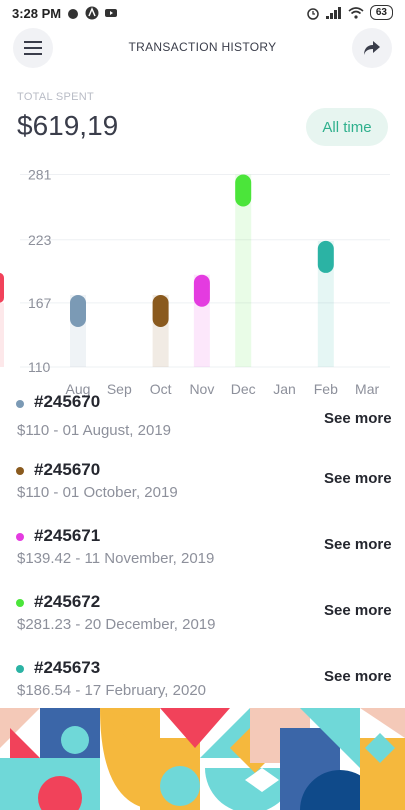 Image resolution: width=405 pixels, height=810 pixels. Describe the element at coordinates (94, 430) in the screenshot. I see `transaction-detail: $110 - 01 August, 2019` at that location.